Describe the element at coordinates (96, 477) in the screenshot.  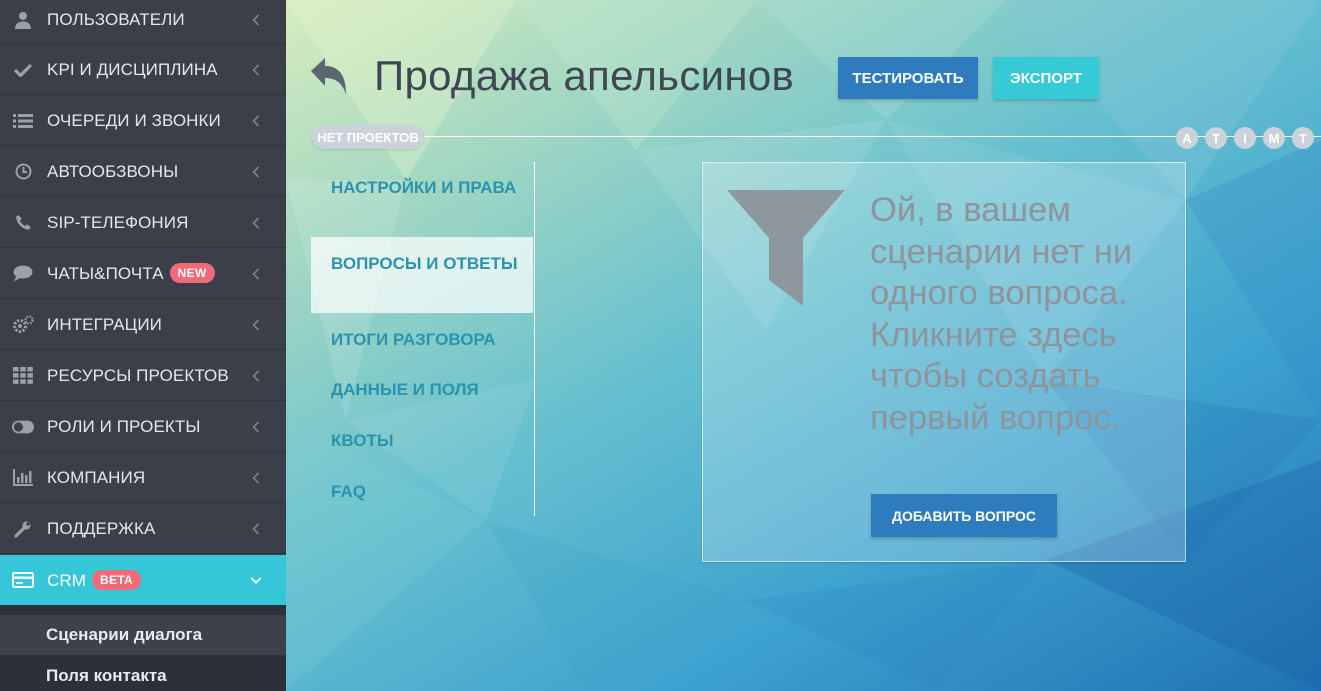
I see `sidebar-item-label: КОМПАНИЯ` at that location.